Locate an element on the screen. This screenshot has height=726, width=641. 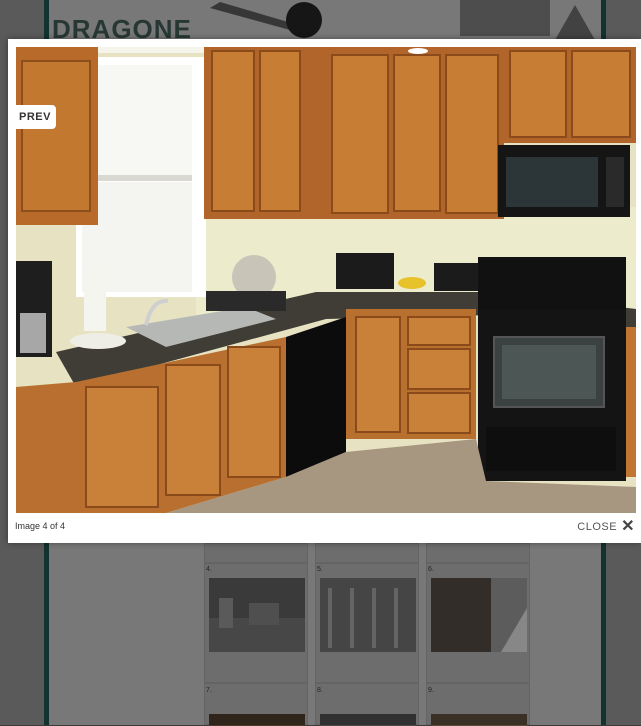
close-button: CLOSE ✕ is located at coordinates (606, 527).